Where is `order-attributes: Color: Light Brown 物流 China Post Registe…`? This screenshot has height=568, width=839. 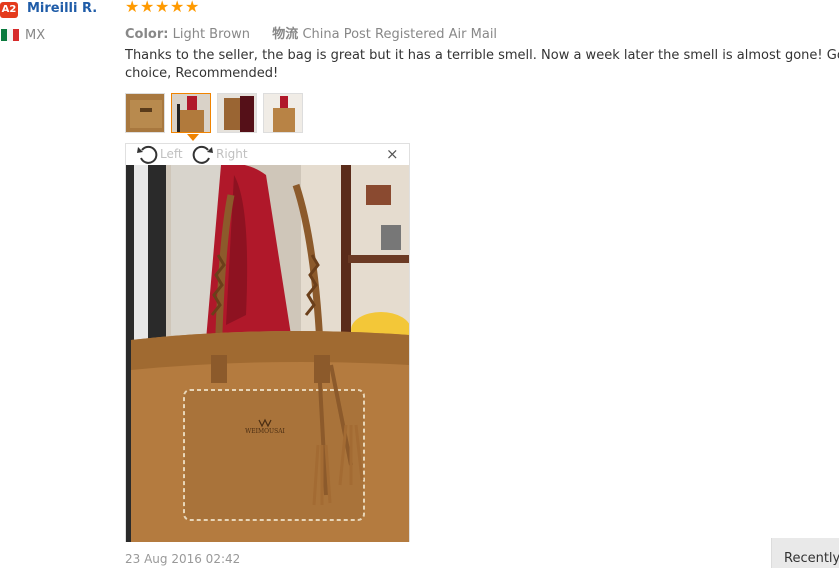
order-attributes: Color: Light Brown 物流 China Post Registe… is located at coordinates (311, 32).